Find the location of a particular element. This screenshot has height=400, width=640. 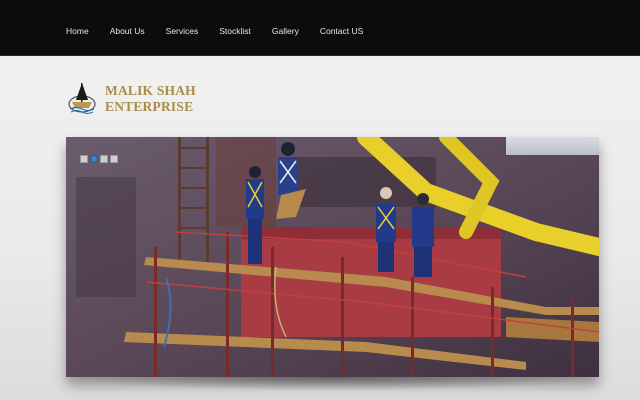

nav-services: Services is located at coordinates (182, 31).